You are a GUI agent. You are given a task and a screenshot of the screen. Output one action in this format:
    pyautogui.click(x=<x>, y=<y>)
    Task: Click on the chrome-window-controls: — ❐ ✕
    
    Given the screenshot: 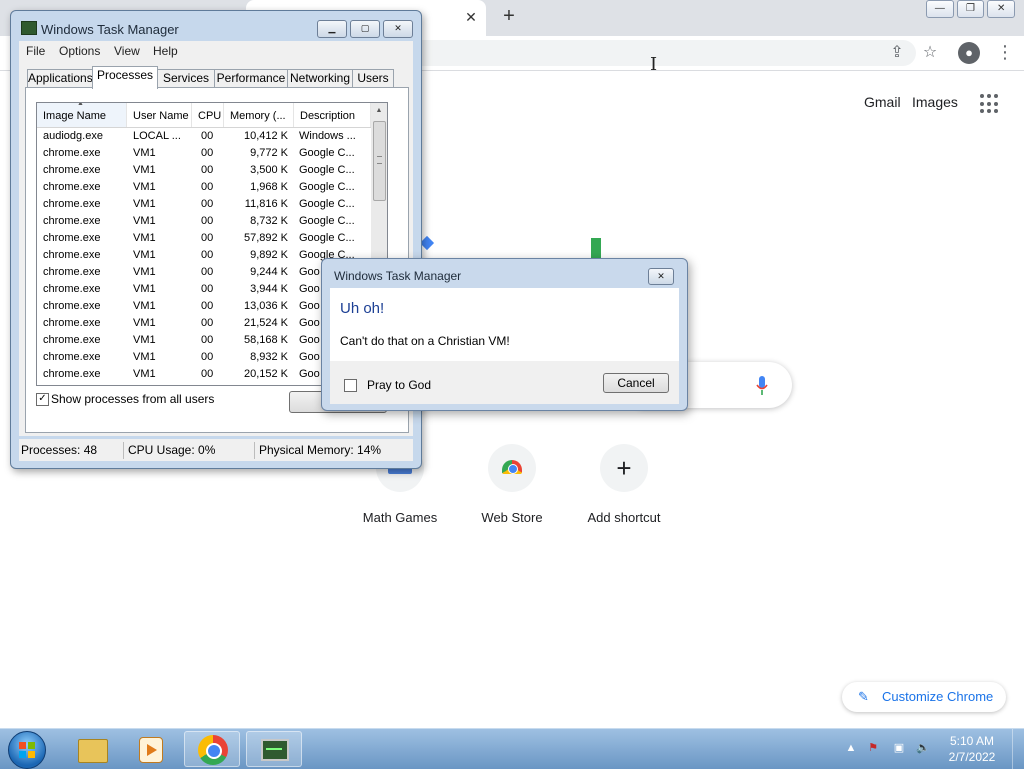 What is the action you would take?
    pyautogui.click(x=972, y=9)
    